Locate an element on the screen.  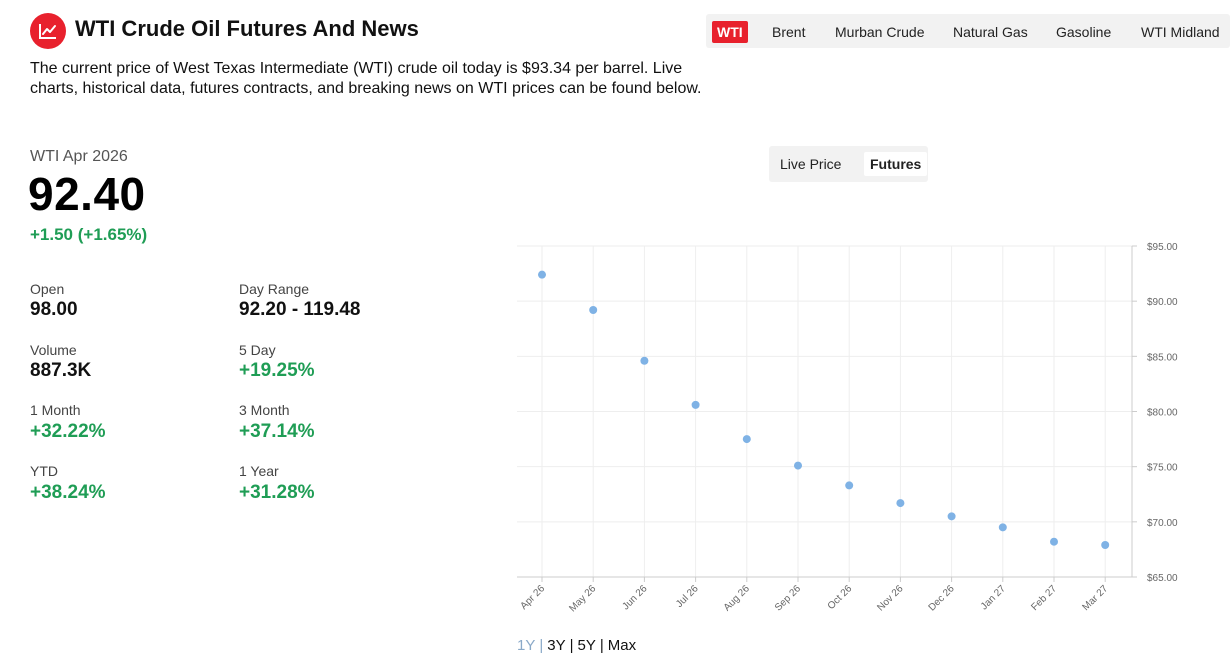
range-5y: 5Y is located at coordinates (587, 645).